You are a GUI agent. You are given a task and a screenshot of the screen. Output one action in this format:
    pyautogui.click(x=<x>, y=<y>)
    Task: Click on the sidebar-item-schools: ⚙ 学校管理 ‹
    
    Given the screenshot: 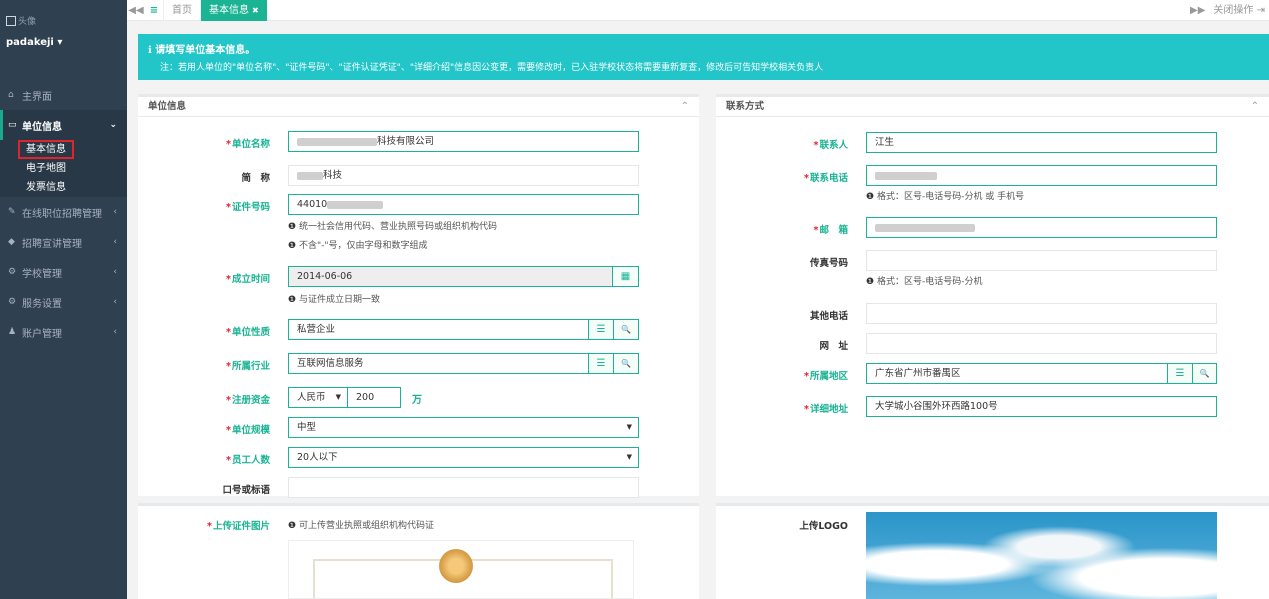 What is the action you would take?
    pyautogui.click(x=63, y=272)
    